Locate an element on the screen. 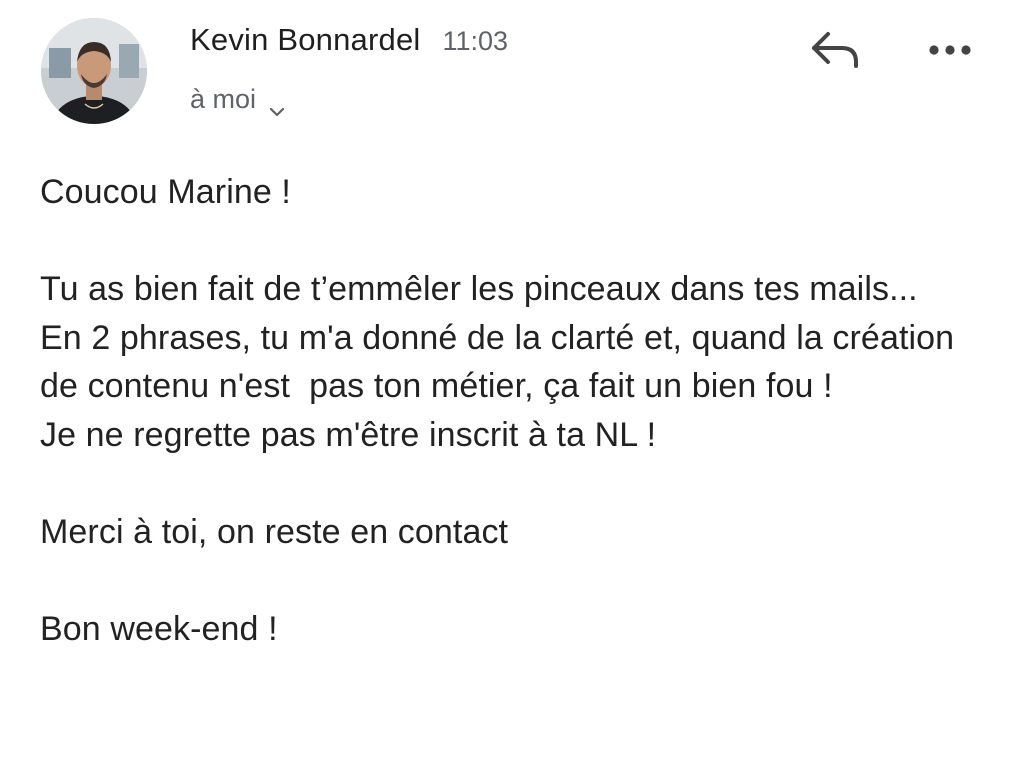 The height and width of the screenshot is (778, 1024). more-horizontal-icon is located at coordinates (950, 50).